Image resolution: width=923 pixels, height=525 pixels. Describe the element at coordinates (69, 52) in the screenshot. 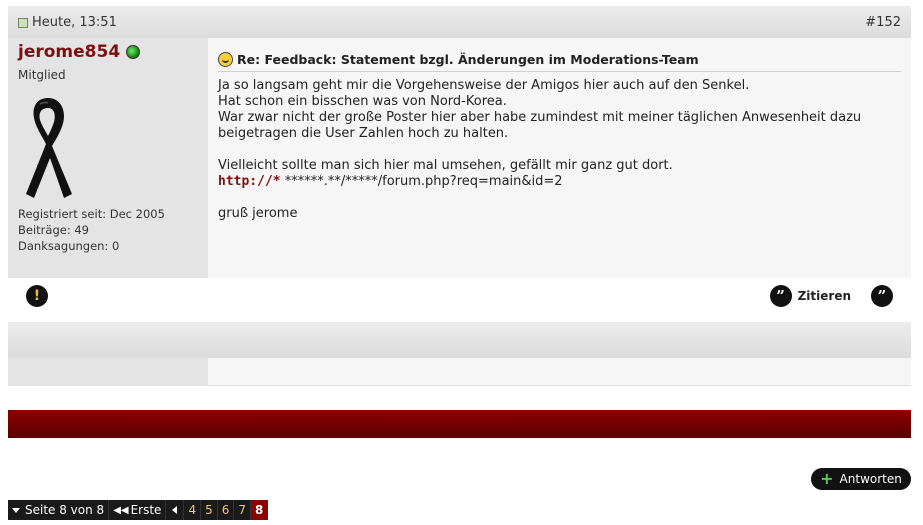

I see `username-link: jerome854` at that location.